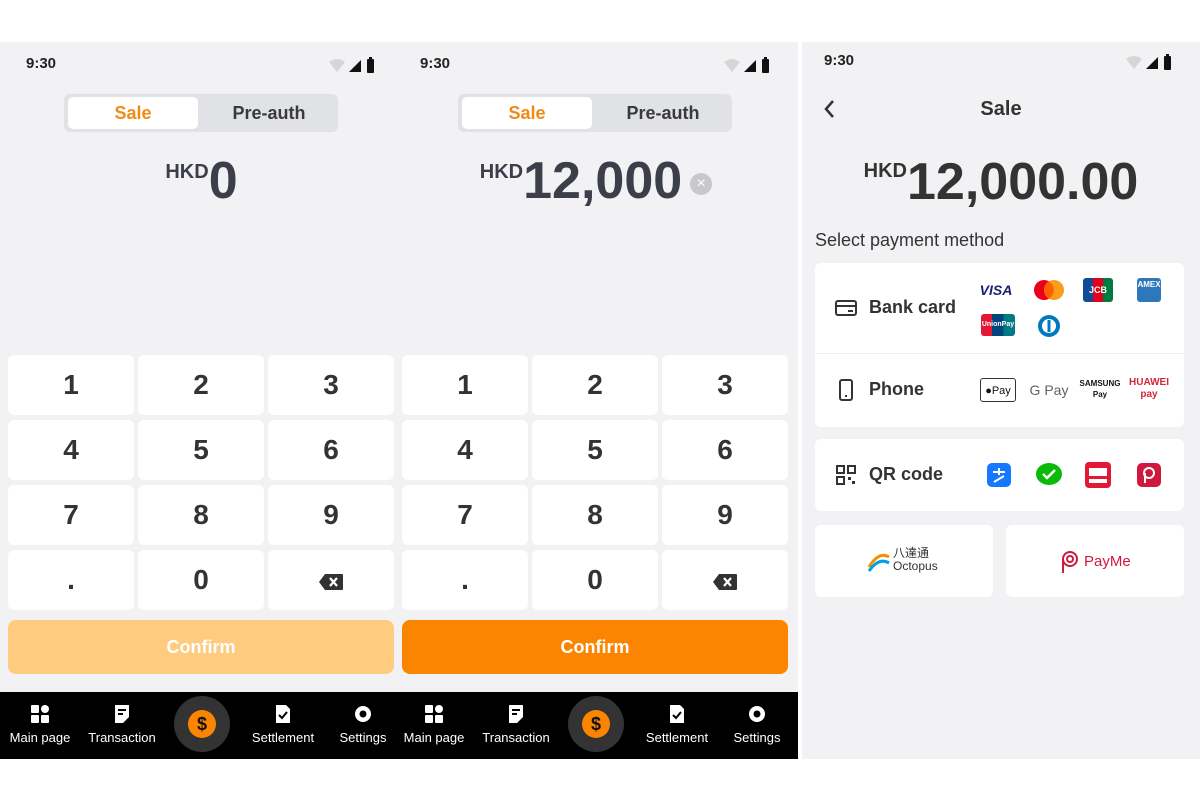 The width and height of the screenshot is (1200, 800). I want to click on diners-club-logo, so click(1049, 326).